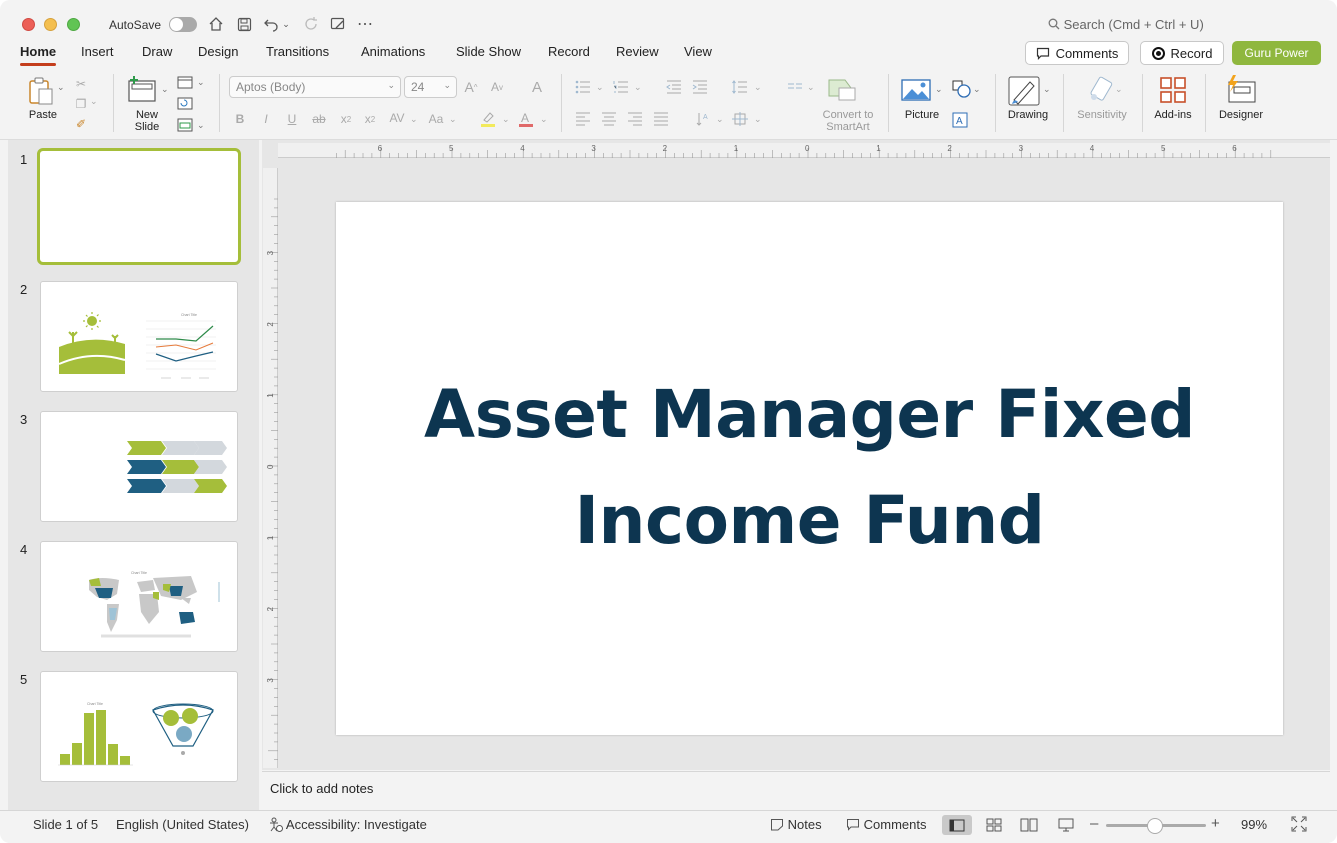 This screenshot has height=843, width=1337. What do you see at coordinates (28, 24) in the screenshot?
I see `close-window-button` at bounding box center [28, 24].